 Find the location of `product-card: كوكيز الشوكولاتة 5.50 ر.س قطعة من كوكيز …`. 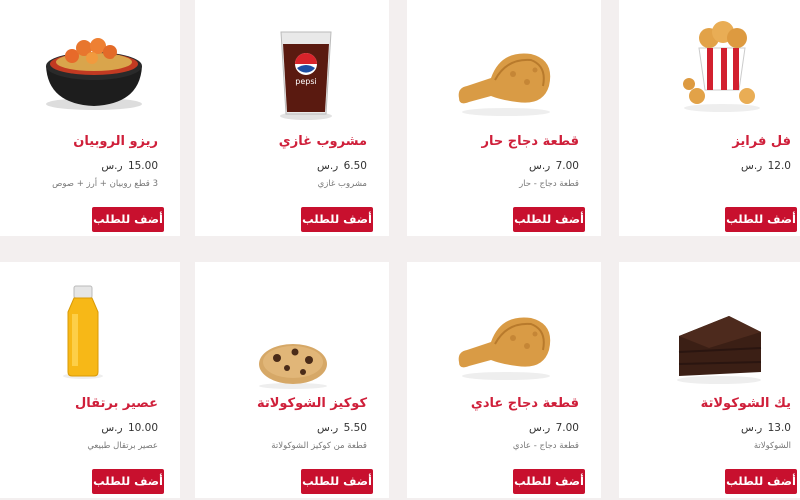

product-card: كوكيز الشوكولاتة 5.50 ر.س قطعة من كوكيز … is located at coordinates (292, 380).